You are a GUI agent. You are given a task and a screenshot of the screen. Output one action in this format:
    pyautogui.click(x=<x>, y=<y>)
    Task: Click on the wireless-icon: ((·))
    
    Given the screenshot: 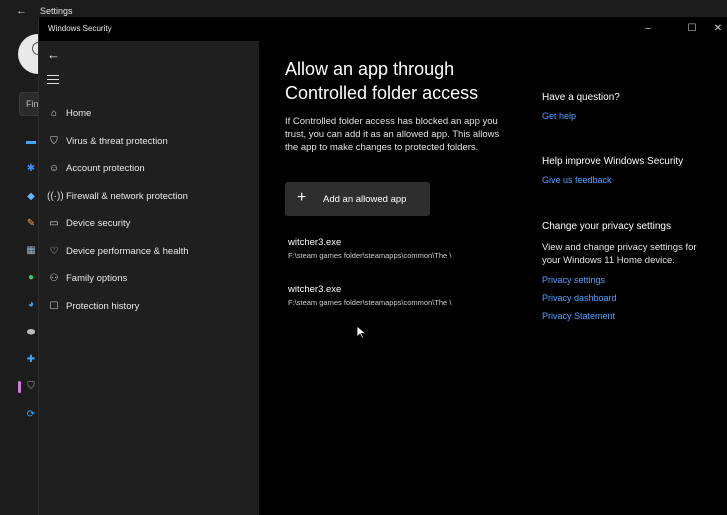 What is the action you would take?
    pyautogui.click(x=55, y=196)
    